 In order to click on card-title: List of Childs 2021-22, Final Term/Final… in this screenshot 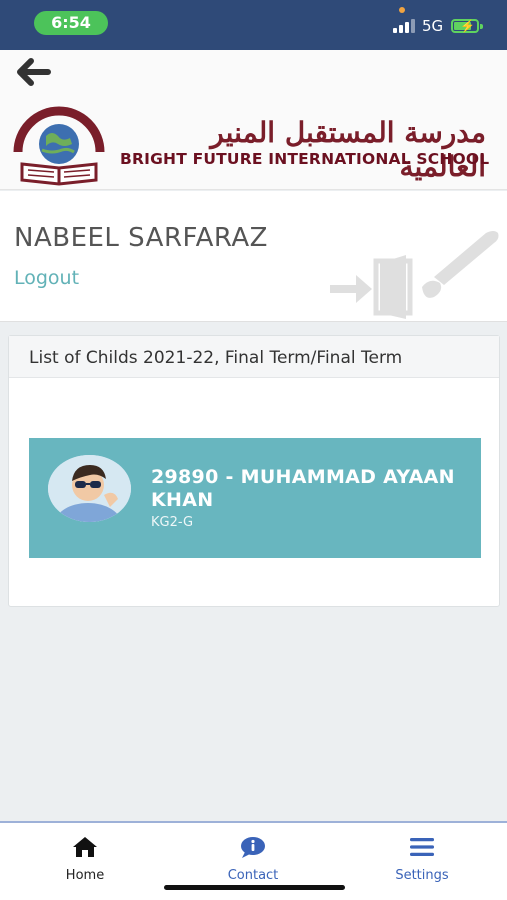, I will do `click(254, 357)`.